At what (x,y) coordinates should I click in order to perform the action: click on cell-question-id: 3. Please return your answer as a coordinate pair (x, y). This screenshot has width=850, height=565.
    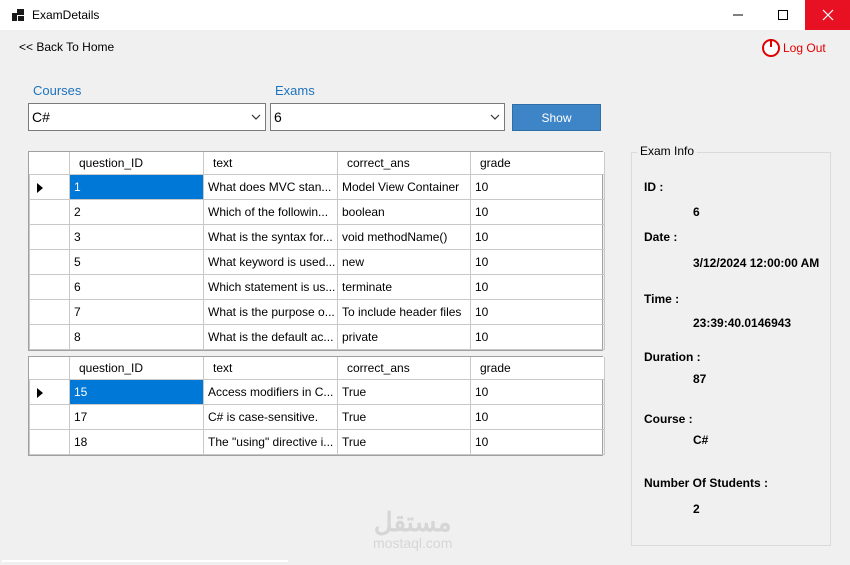
    Looking at the image, I should click on (136, 236).